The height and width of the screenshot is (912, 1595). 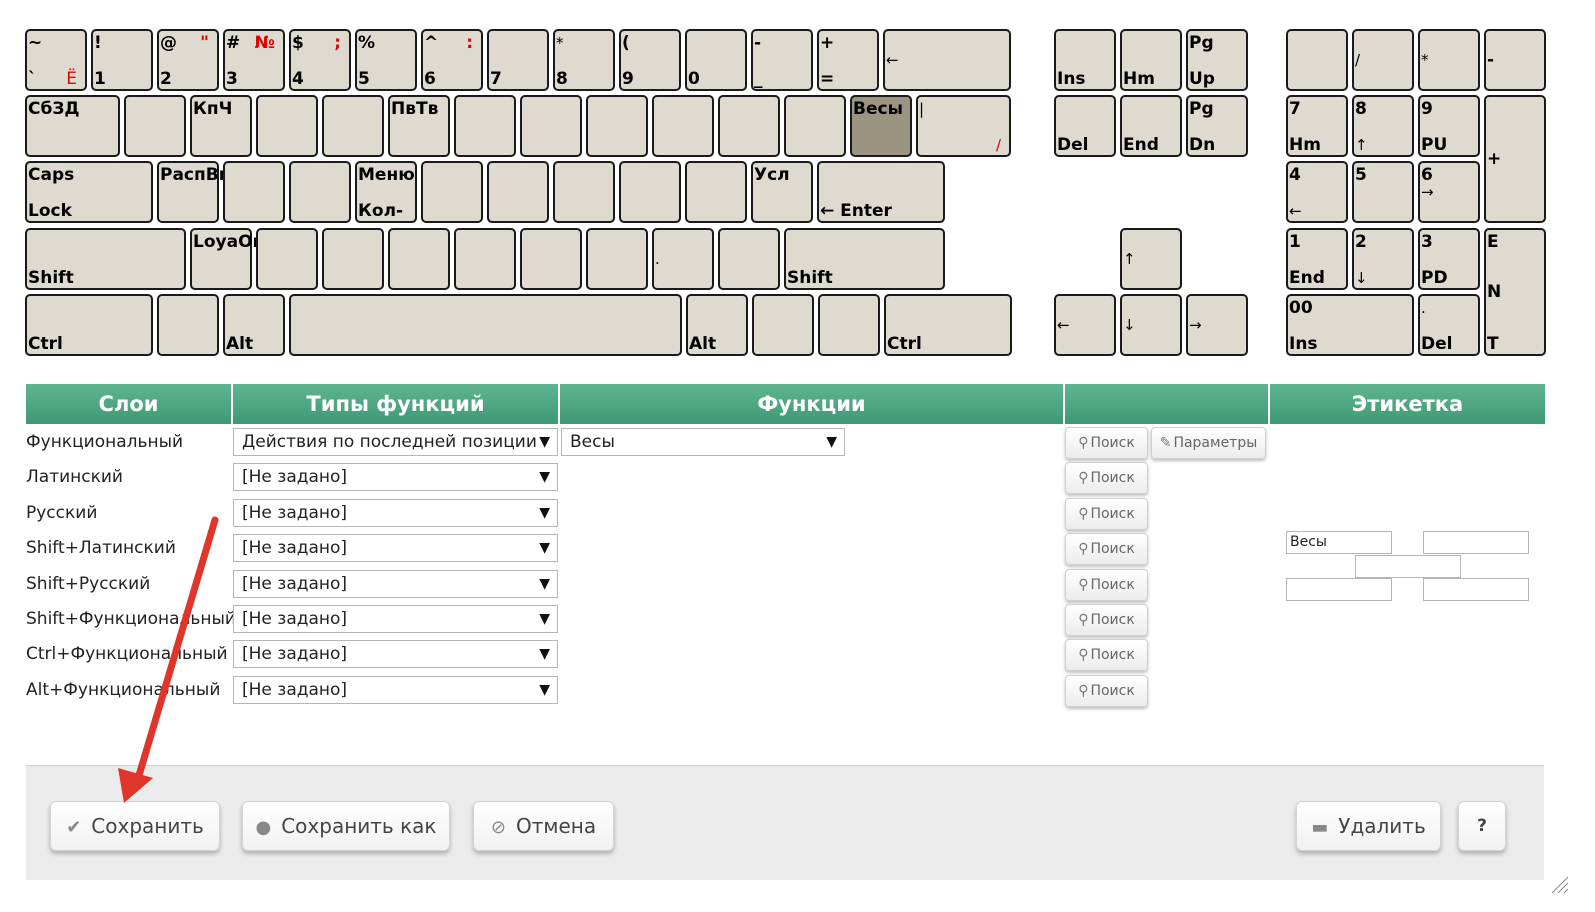 I want to click on key-row1-13: + =, so click(x=848, y=60).